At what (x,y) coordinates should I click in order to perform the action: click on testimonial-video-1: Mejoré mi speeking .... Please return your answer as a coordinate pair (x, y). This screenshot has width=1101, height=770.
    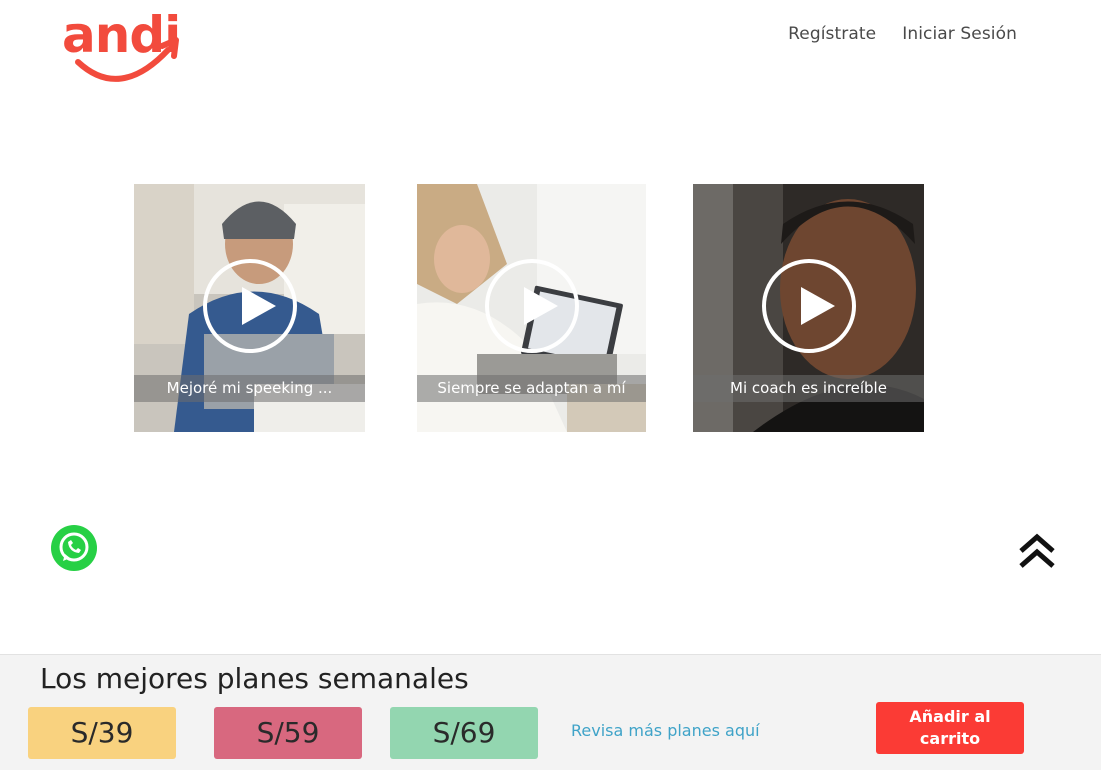
    Looking at the image, I should click on (249, 308).